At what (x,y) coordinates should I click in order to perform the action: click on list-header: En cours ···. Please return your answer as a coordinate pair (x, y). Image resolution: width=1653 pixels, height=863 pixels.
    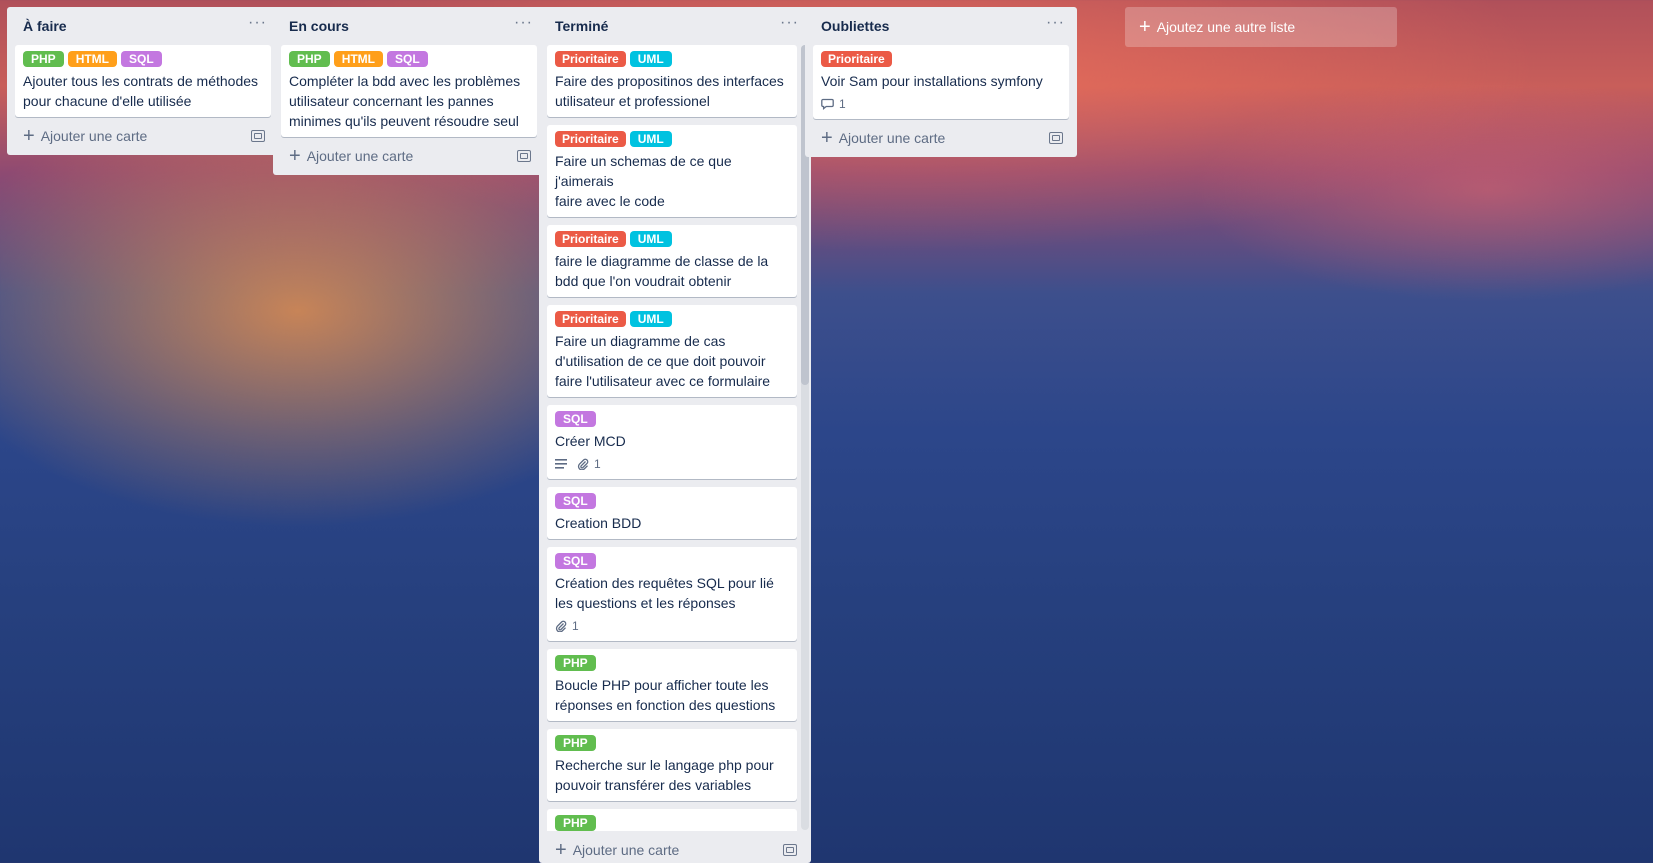
    Looking at the image, I should click on (409, 26).